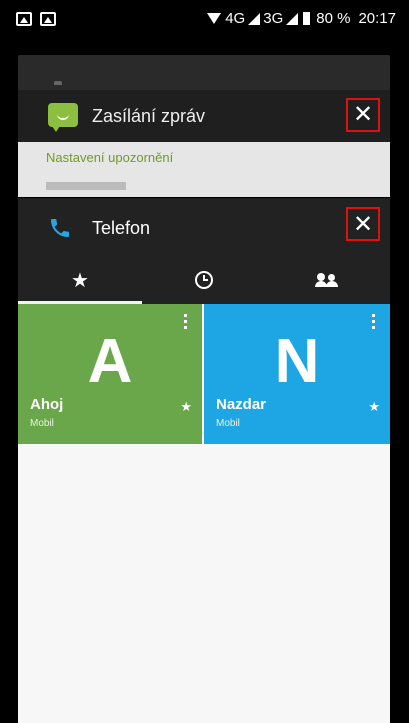 This screenshot has height=723, width=409. I want to click on wifi-icon, so click(214, 18).